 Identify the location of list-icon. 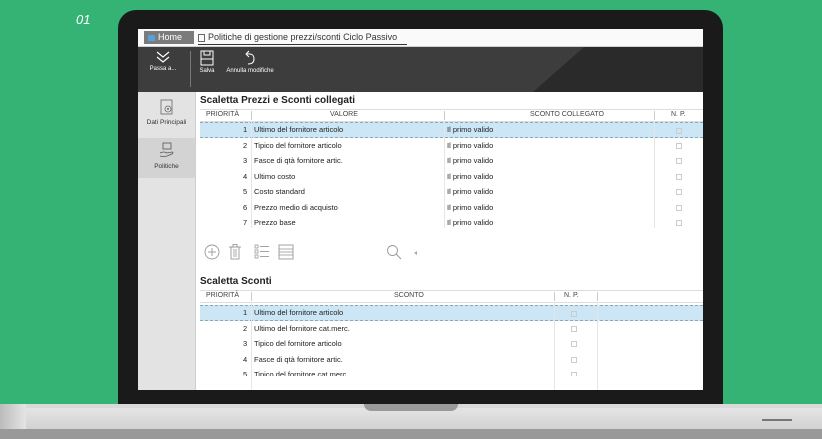
(262, 252).